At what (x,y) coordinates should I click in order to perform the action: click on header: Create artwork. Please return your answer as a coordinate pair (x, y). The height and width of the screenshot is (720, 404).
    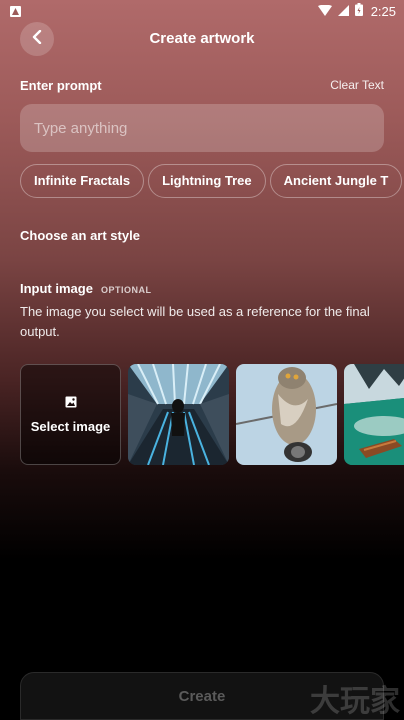
    Looking at the image, I should click on (202, 39).